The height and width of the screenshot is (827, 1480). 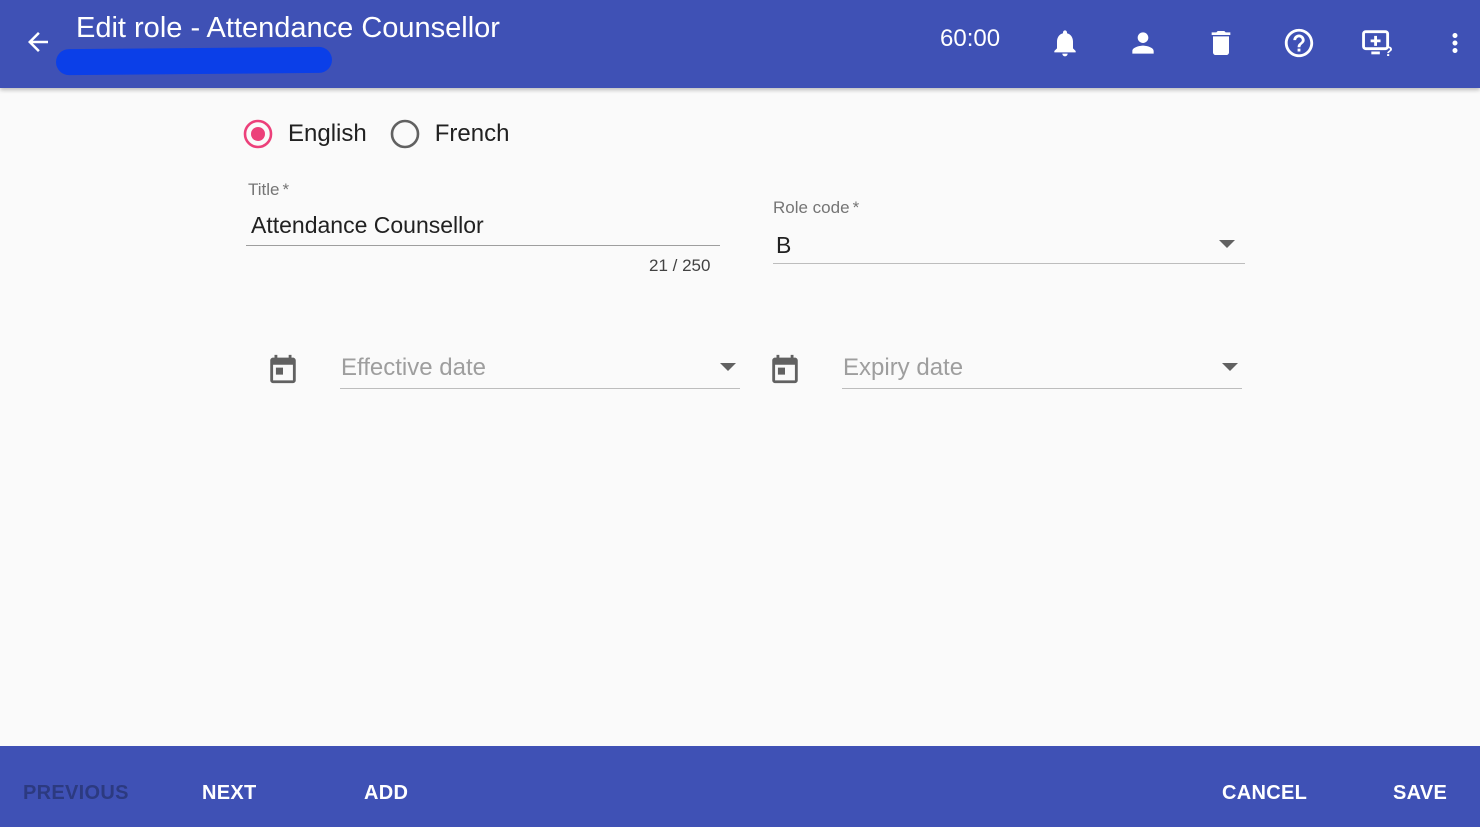 I want to click on effective-date-select: Effective date, so click(x=540, y=370).